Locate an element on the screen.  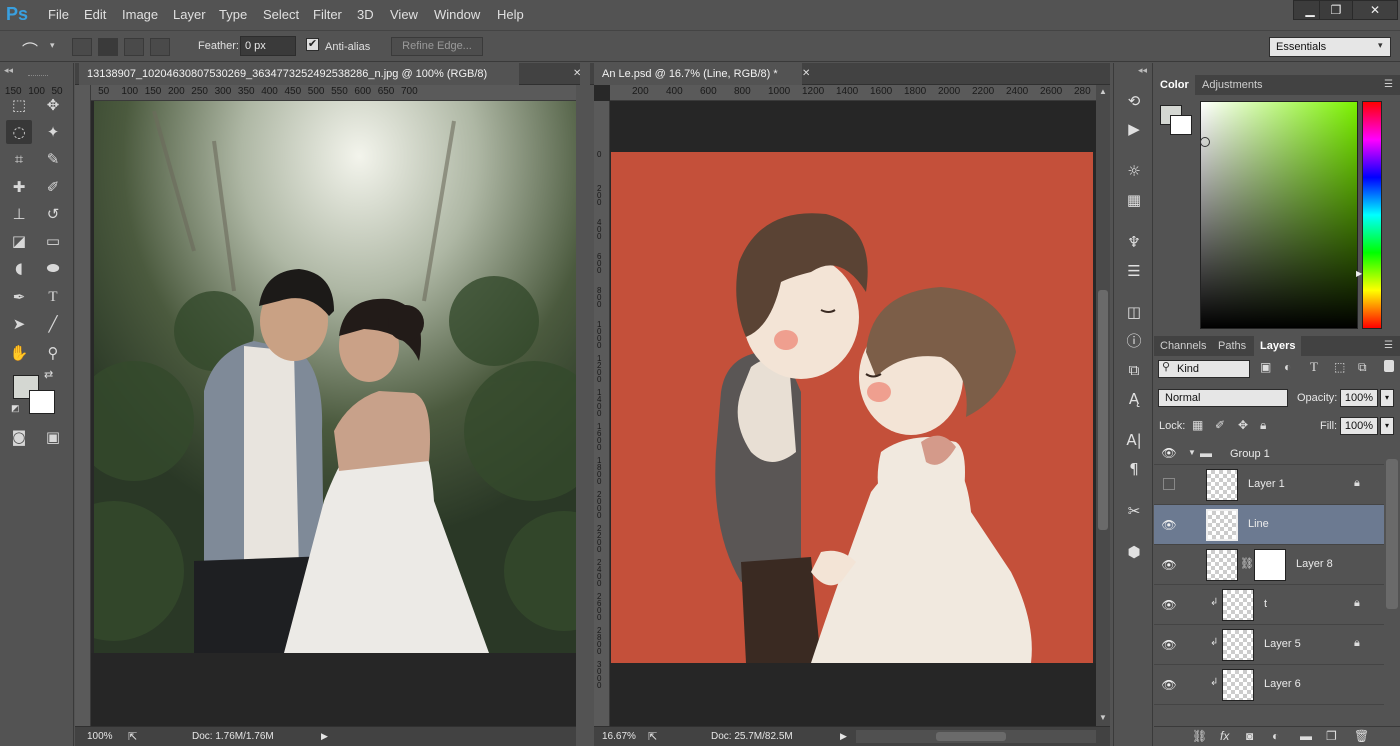
brush-panel-icon: ♆ is located at coordinates (1134, 242).